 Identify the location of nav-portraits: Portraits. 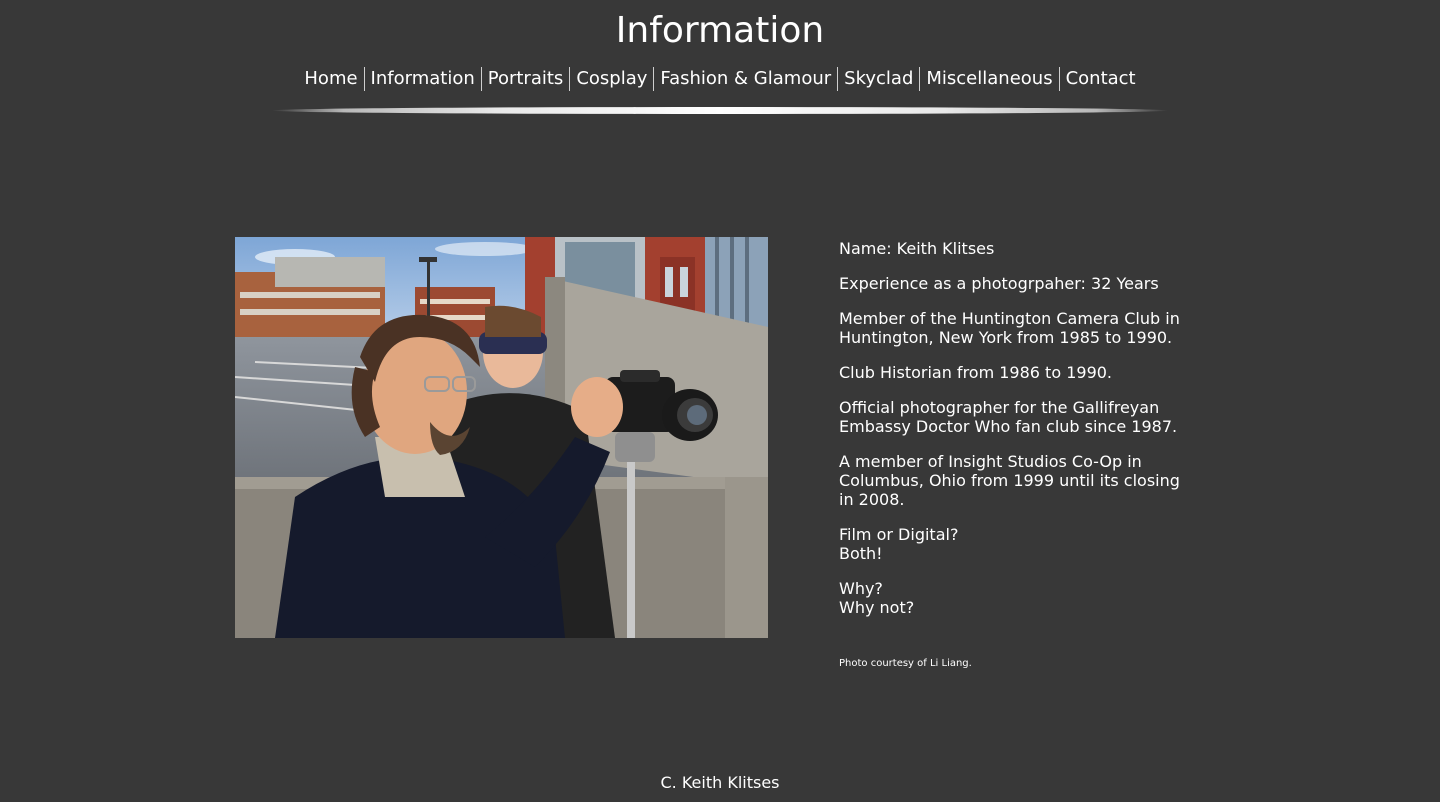
(525, 79).